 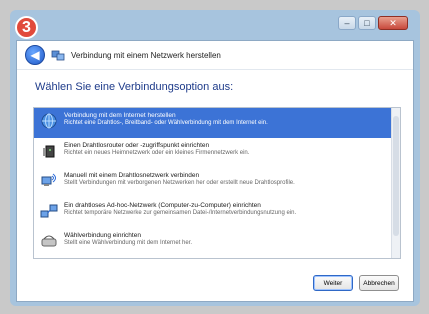 I want to click on router-icon, so click(x=49, y=151).